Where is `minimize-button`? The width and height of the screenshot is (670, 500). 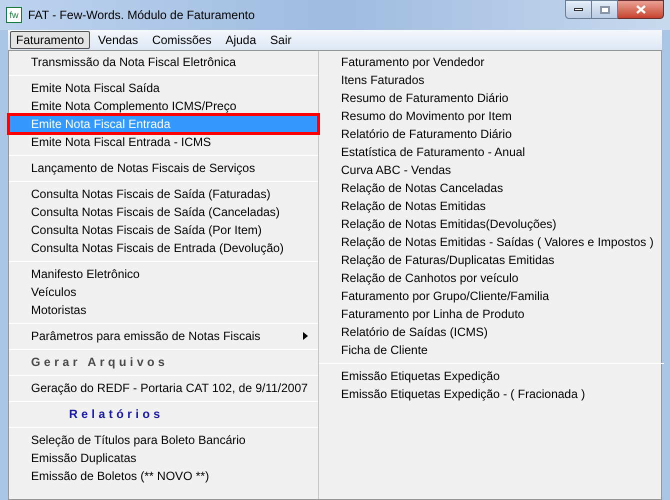
minimize-button is located at coordinates (578, 9).